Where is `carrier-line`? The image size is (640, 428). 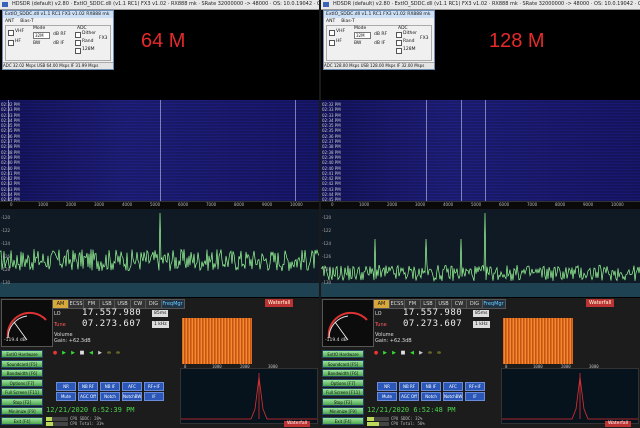
carrier-line is located at coordinates (295, 150).